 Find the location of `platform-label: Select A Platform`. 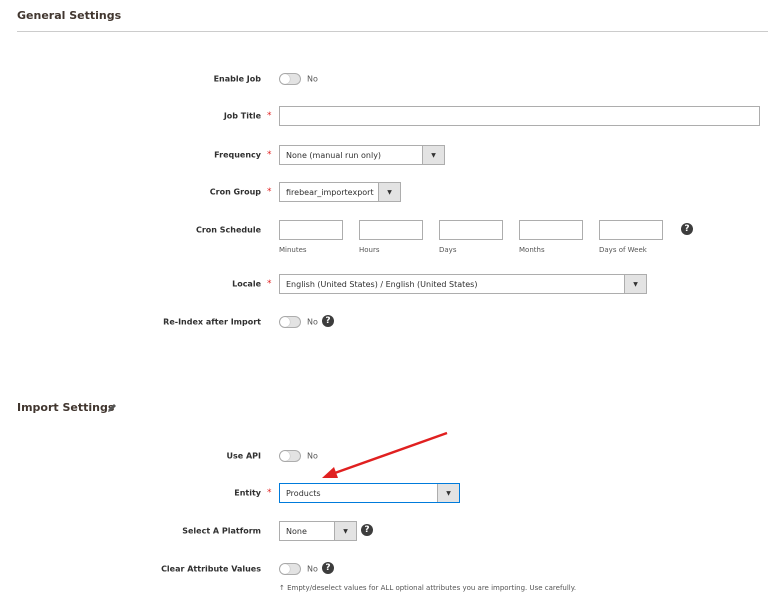

platform-label: Select A Platform is located at coordinates (221, 531).